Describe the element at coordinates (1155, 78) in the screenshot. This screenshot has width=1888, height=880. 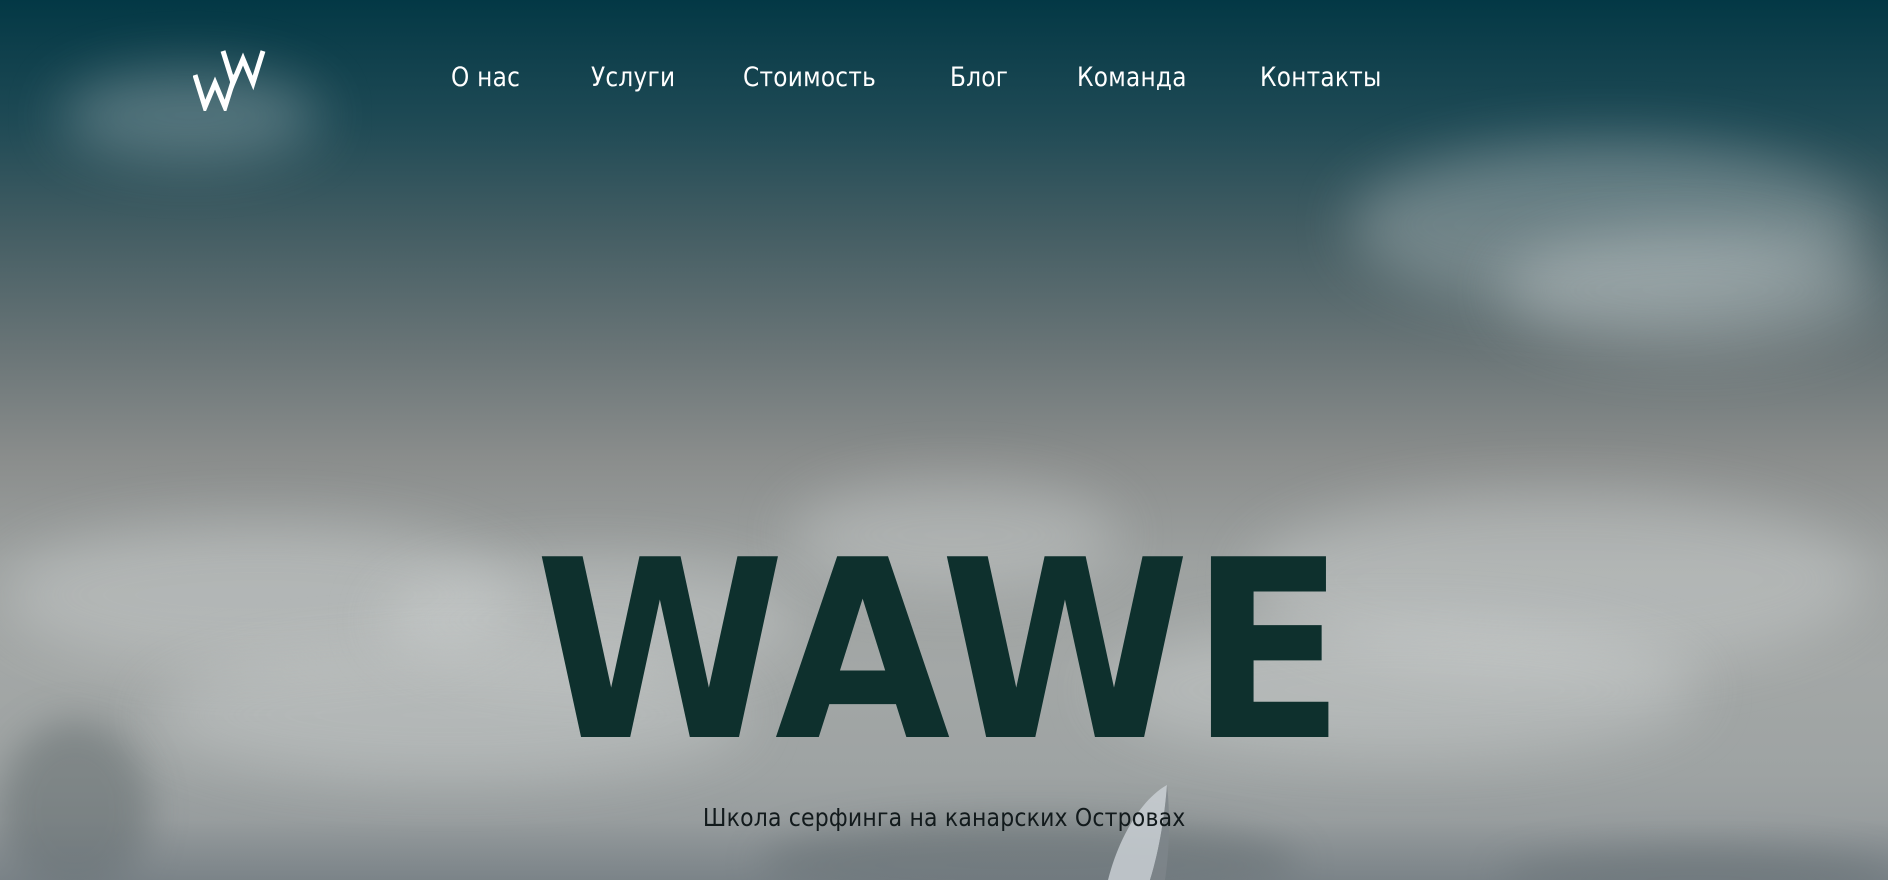
I see `nav-link-team: Команда` at that location.